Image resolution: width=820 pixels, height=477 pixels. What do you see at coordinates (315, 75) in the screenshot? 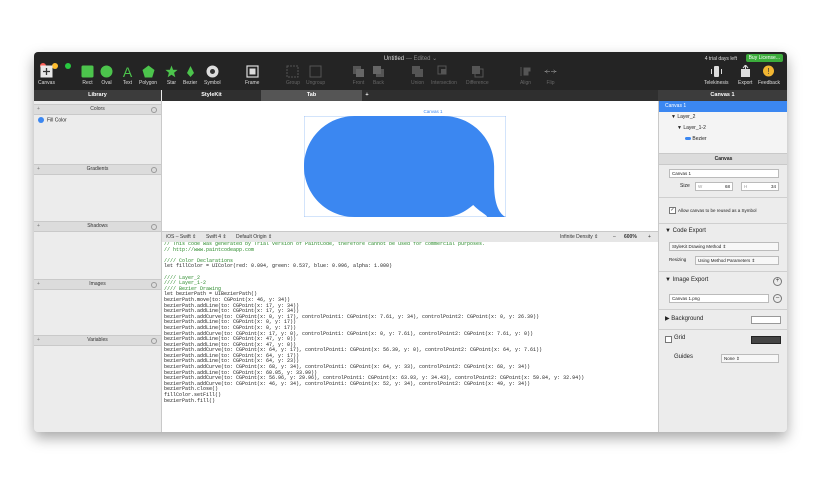
I see `ungroup-tool: Ungroup` at bounding box center [315, 75].